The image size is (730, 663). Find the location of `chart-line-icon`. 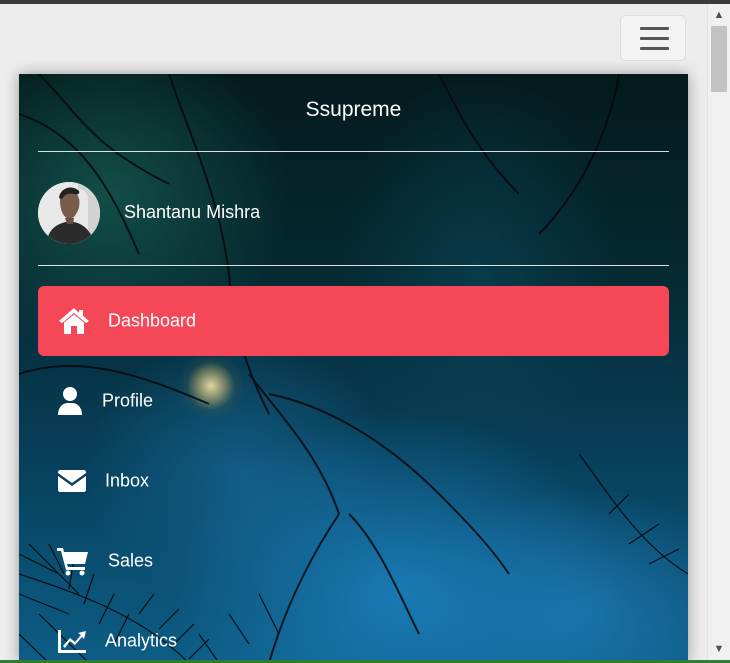

chart-line-icon is located at coordinates (72, 641).